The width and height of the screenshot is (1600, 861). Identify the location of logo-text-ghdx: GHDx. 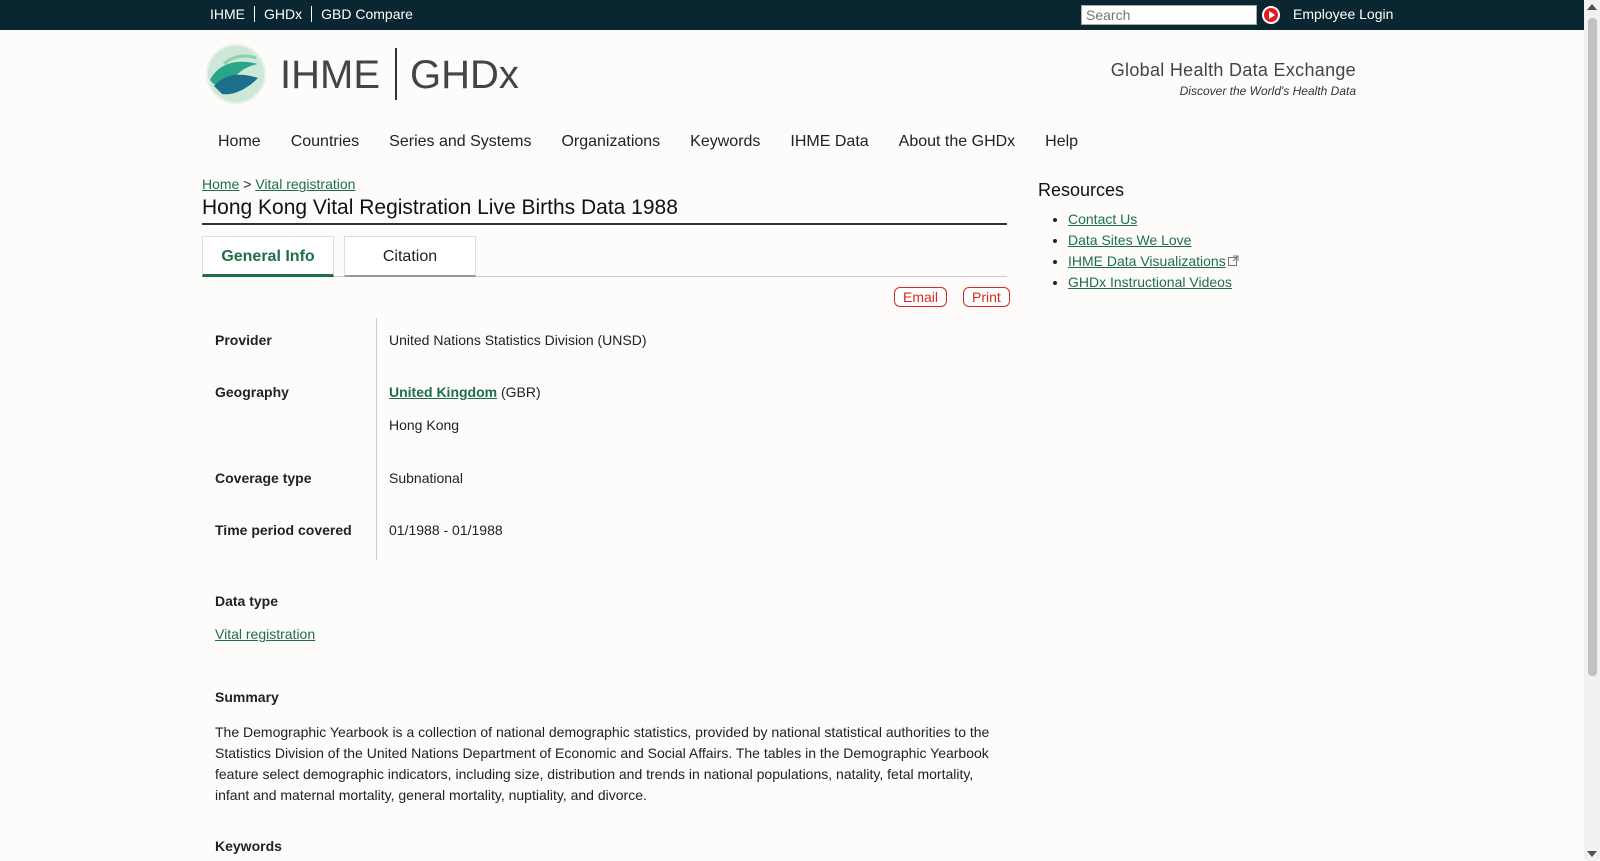
(464, 75).